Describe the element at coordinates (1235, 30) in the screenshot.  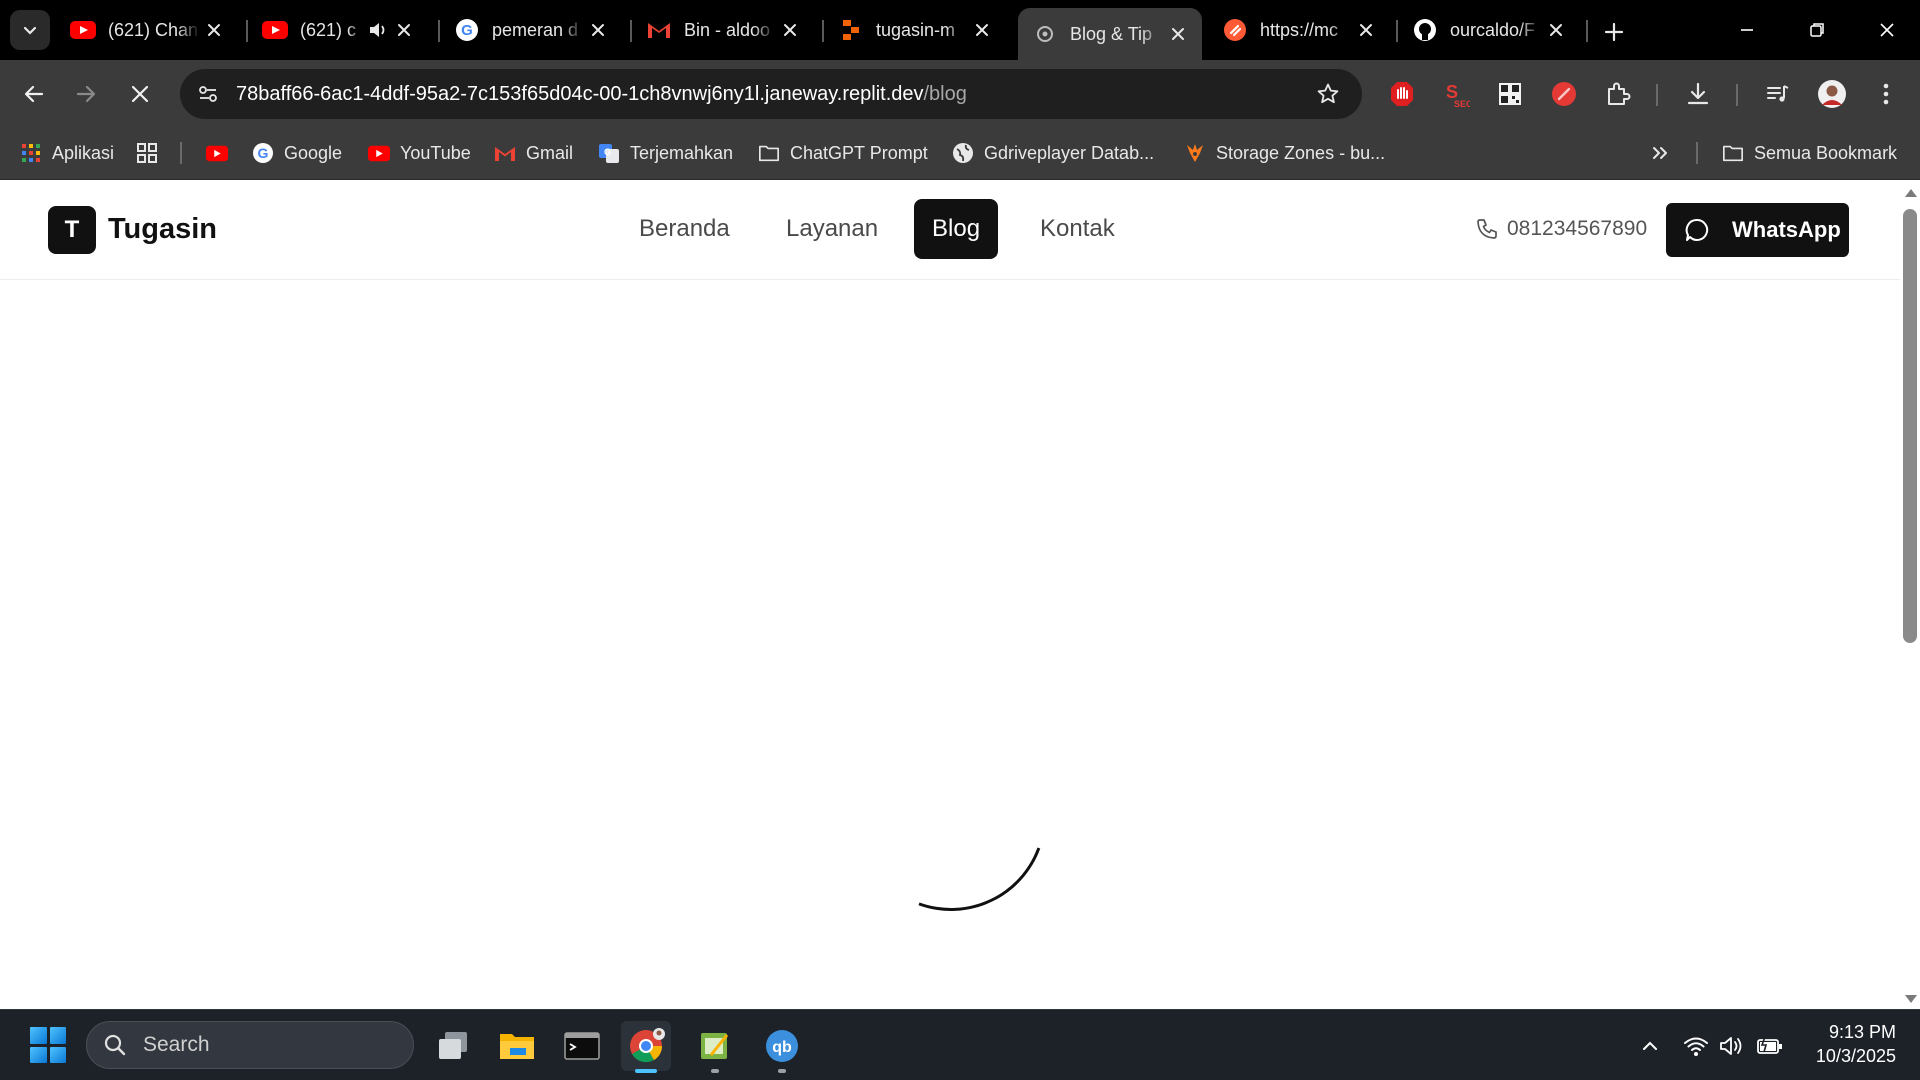
I see `orange-app-icon` at that location.